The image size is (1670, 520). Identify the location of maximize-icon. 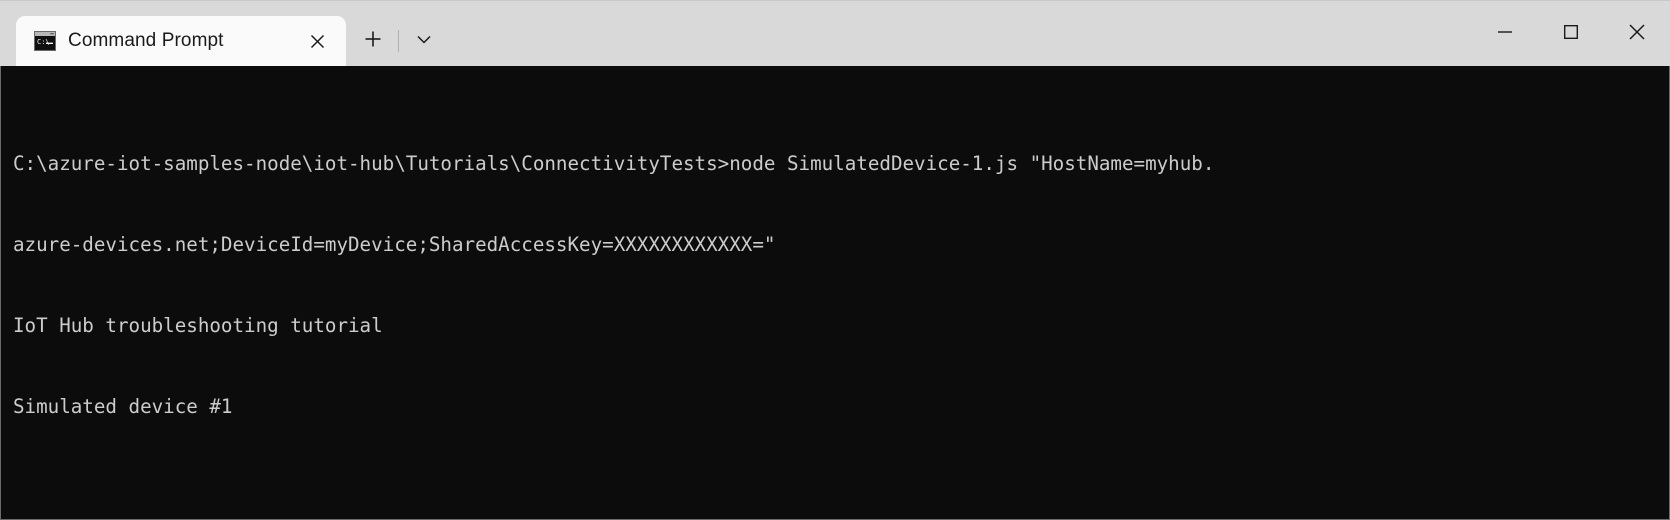
(1571, 34).